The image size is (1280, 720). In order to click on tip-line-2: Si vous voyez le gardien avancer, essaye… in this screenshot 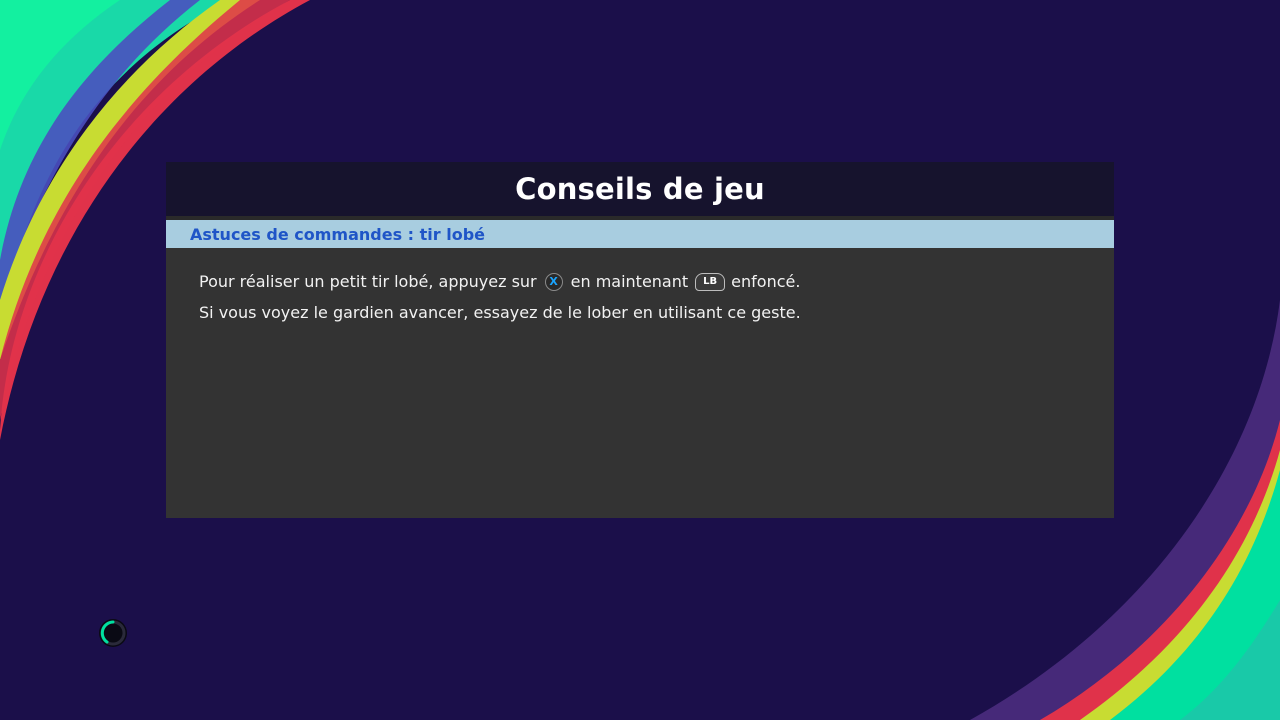, I will do `click(656, 312)`.